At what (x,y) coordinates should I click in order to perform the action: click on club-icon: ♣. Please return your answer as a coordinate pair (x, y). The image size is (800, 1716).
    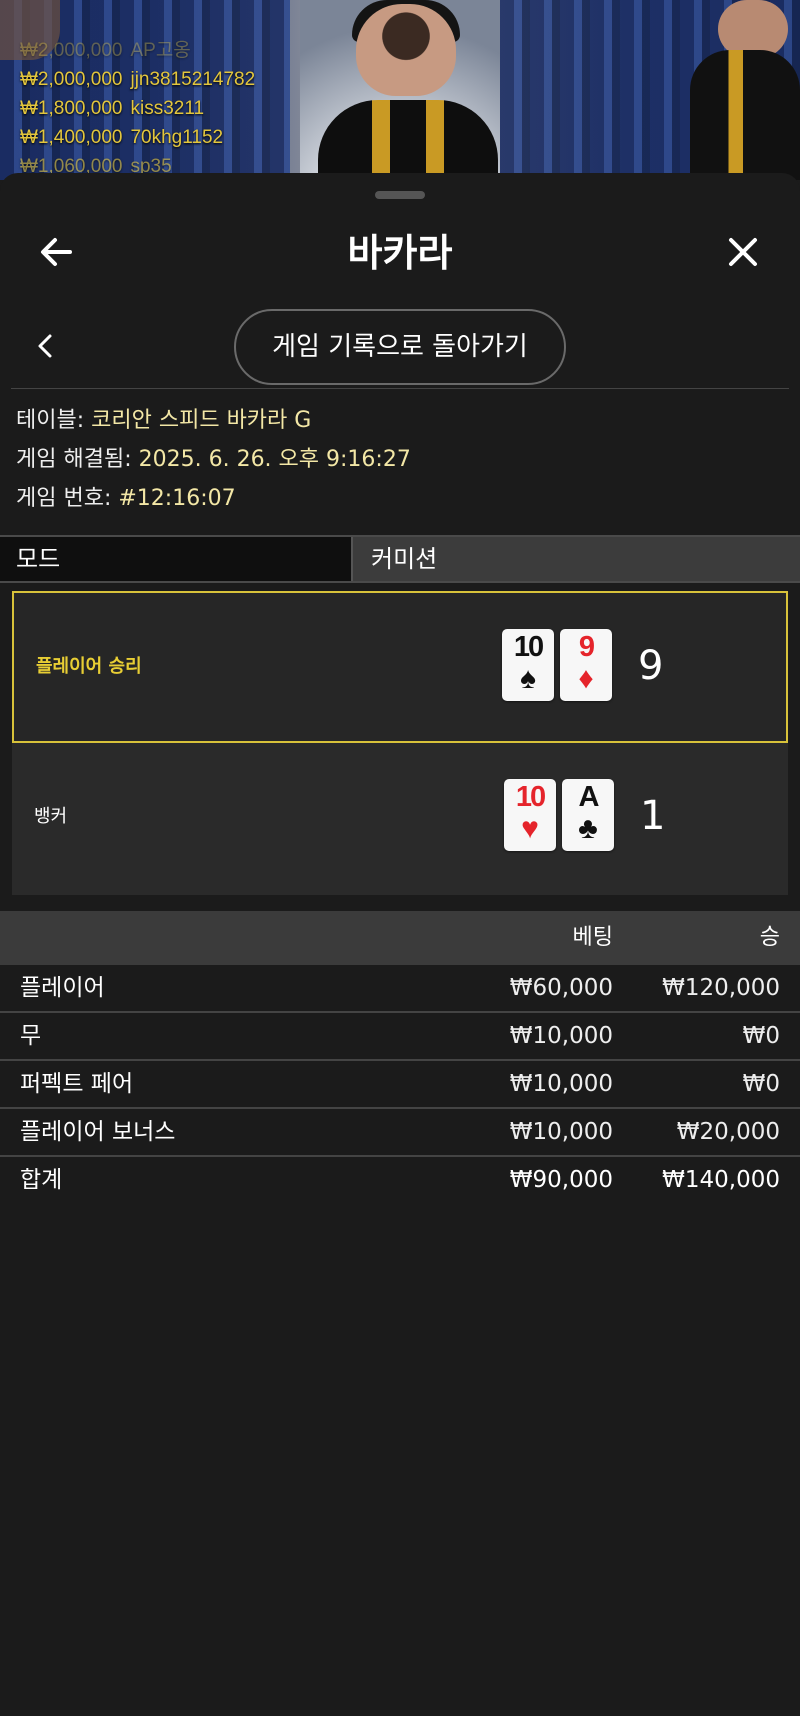
    Looking at the image, I should click on (588, 828).